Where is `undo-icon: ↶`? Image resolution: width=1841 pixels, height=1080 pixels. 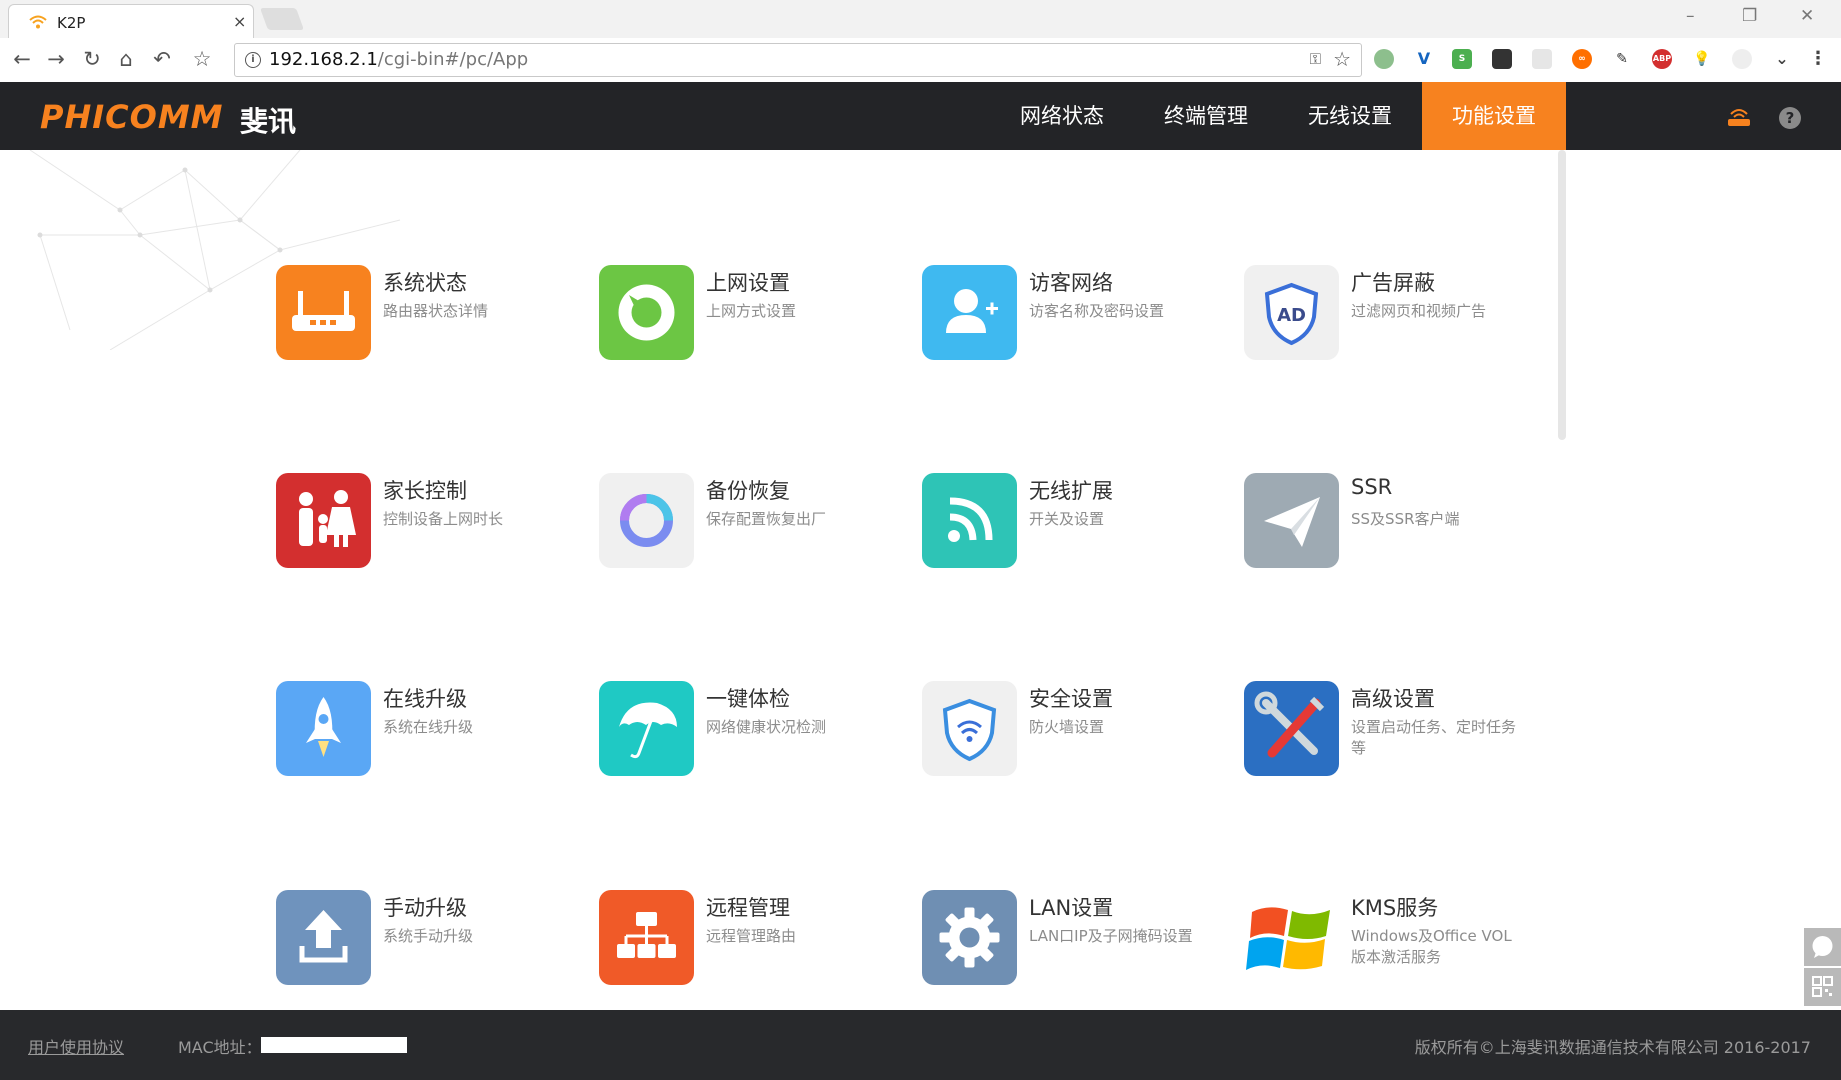 undo-icon: ↶ is located at coordinates (162, 59).